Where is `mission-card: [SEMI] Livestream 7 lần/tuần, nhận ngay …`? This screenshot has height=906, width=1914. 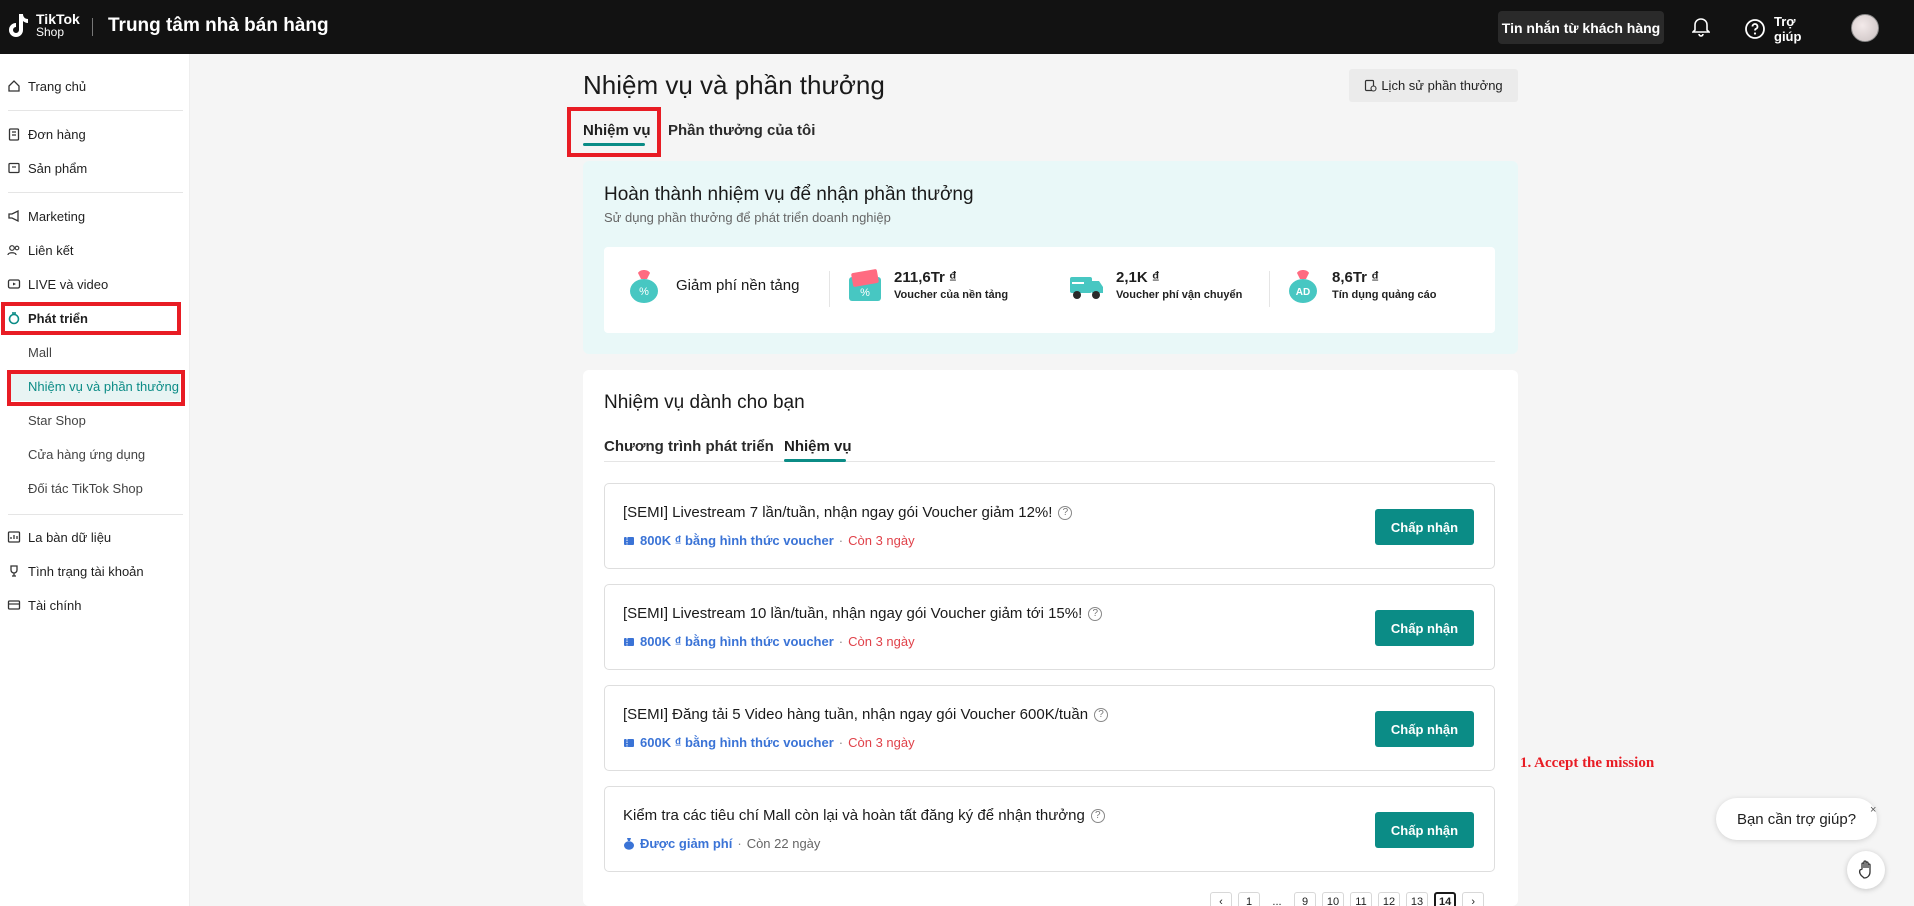
mission-card: [SEMI] Livestream 7 lần/tuần, nhận ngay … is located at coordinates (1049, 526).